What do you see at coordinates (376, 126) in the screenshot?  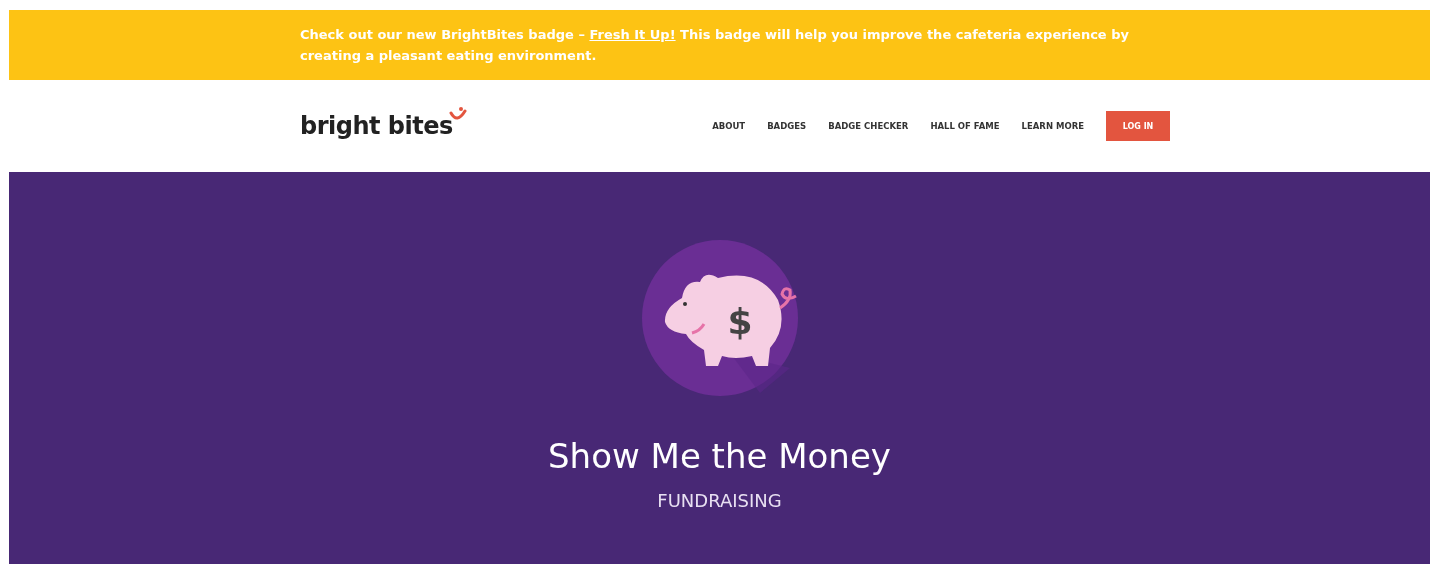 I see `logo-text: bright bites` at bounding box center [376, 126].